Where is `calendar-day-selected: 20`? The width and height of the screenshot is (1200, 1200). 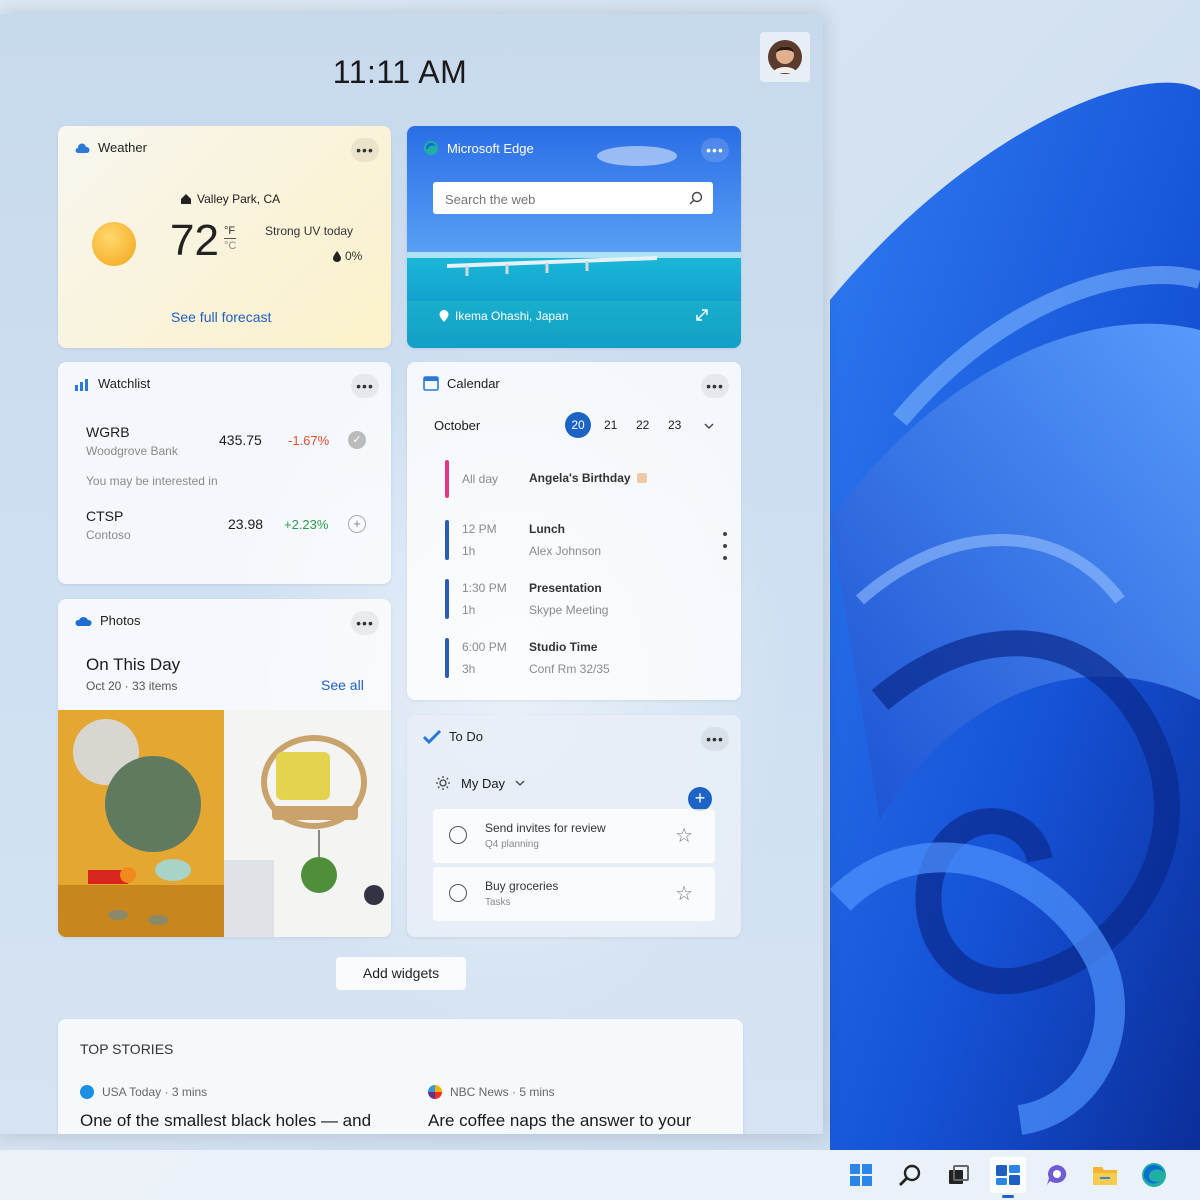
calendar-day-selected: 20 is located at coordinates (578, 425).